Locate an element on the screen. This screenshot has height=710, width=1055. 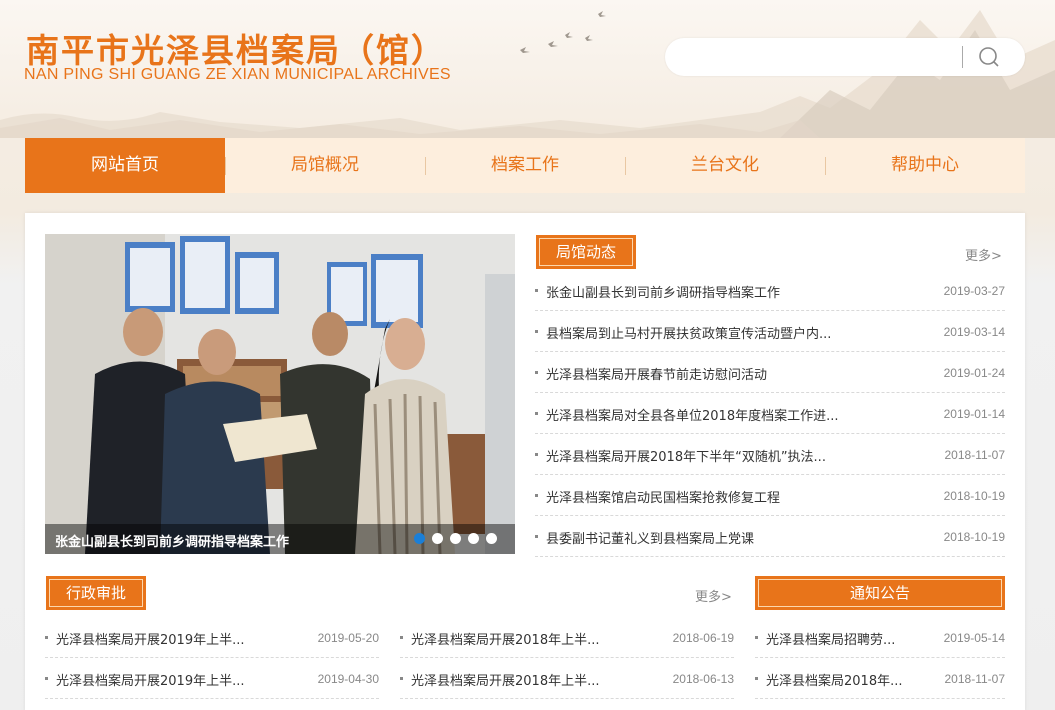
slider-dots is located at coordinates (455, 538).